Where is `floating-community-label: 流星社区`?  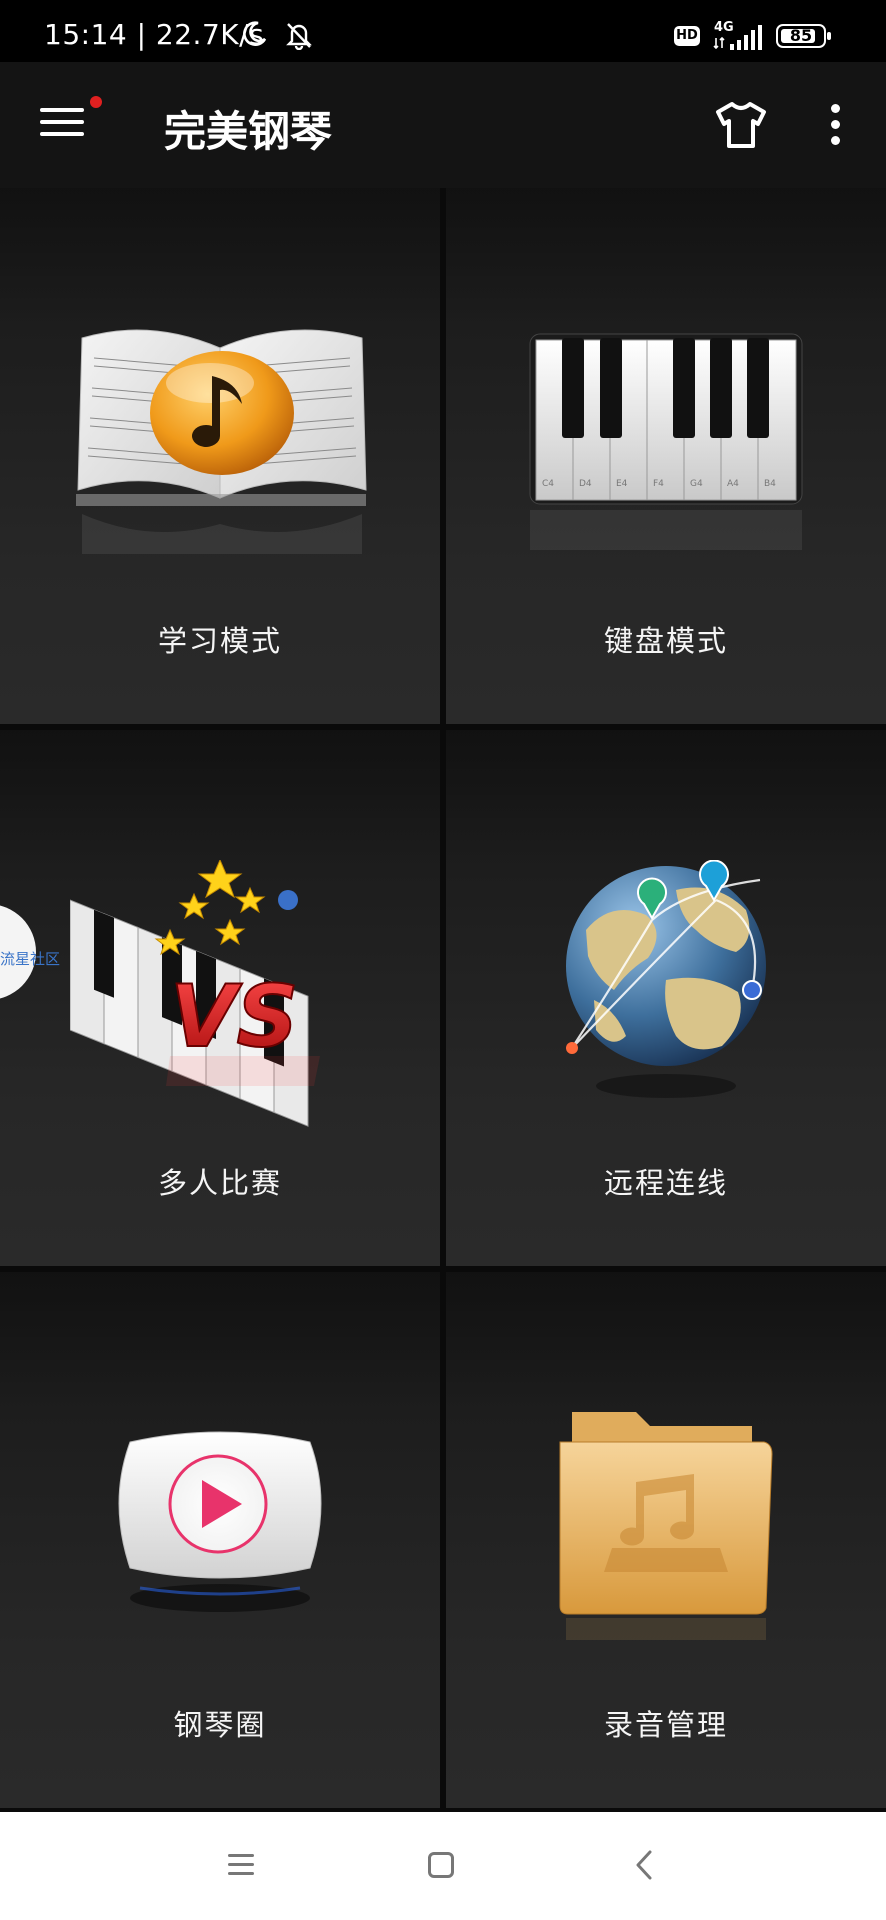 floating-community-label: 流星社区 is located at coordinates (30, 958).